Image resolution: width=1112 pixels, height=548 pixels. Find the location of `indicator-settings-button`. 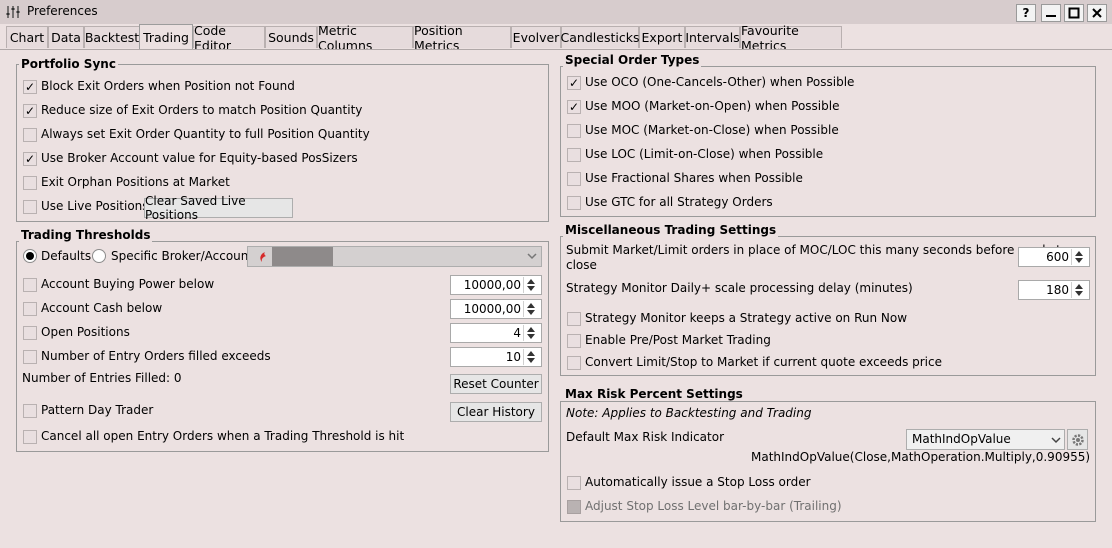

indicator-settings-button is located at coordinates (1077, 439).